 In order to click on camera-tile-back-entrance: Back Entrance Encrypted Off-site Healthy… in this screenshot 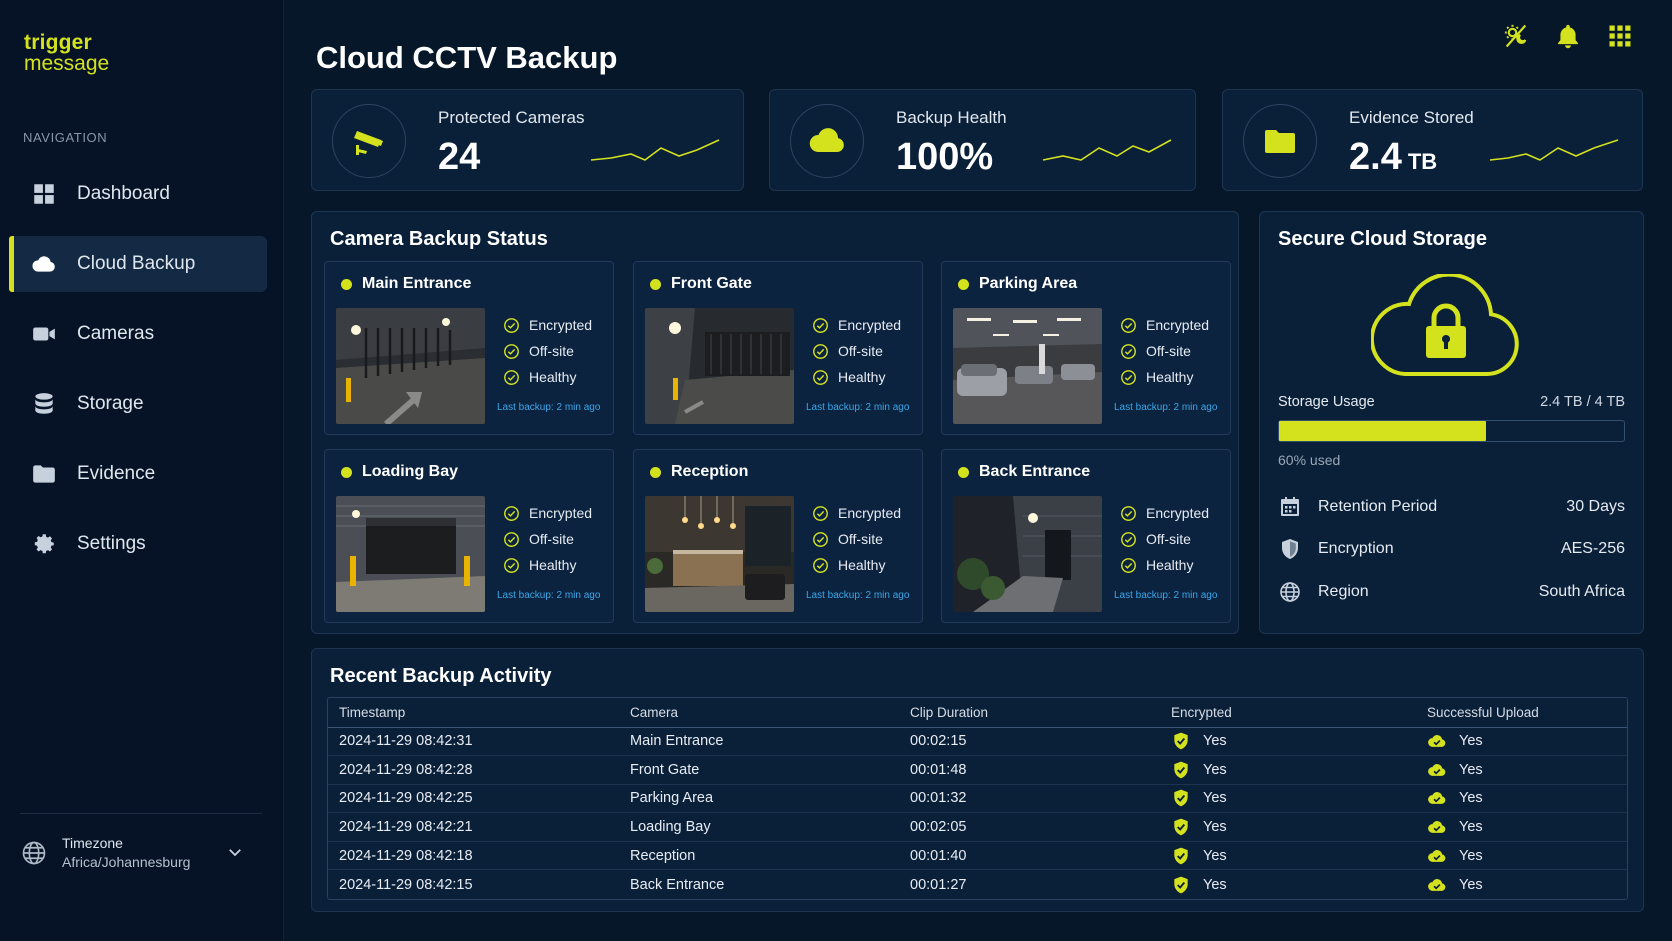, I will do `click(1086, 536)`.